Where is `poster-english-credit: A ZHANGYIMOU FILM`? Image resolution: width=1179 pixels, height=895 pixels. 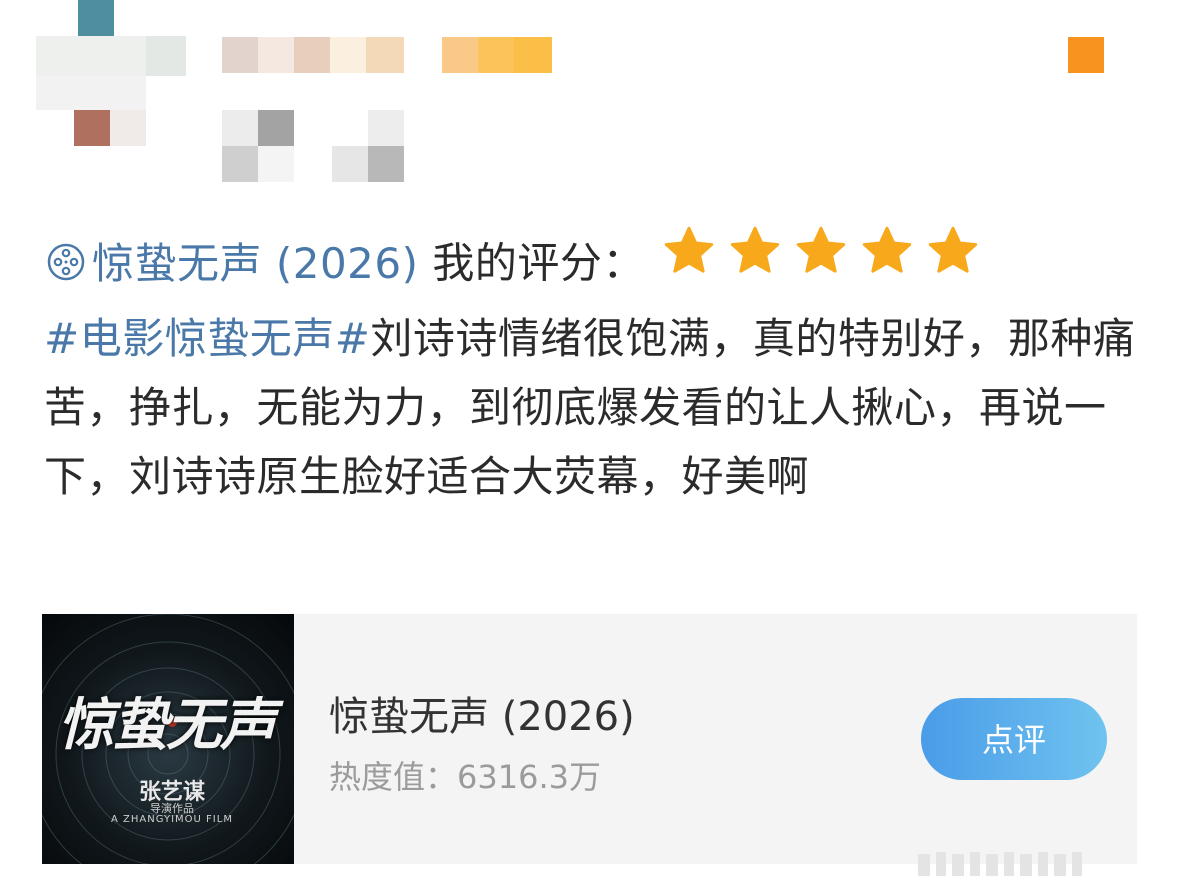
poster-english-credit: A ZHANGYIMOU FILM is located at coordinates (172, 819).